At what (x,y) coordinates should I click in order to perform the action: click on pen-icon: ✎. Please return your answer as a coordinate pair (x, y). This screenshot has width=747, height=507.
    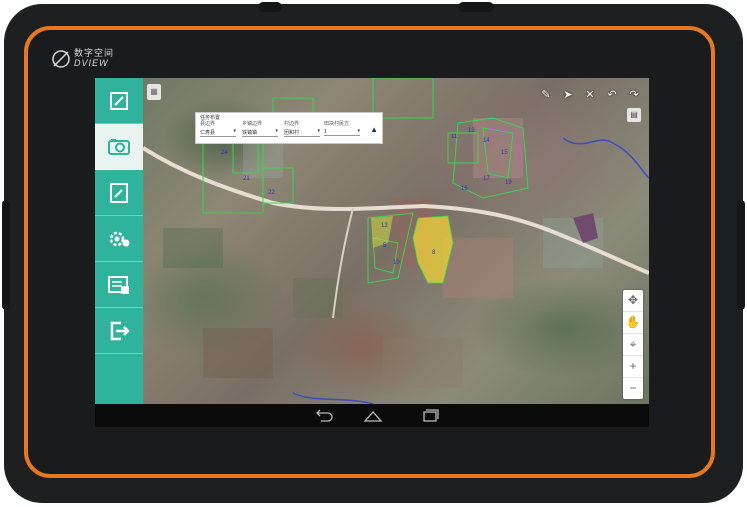
    Looking at the image, I should click on (546, 95).